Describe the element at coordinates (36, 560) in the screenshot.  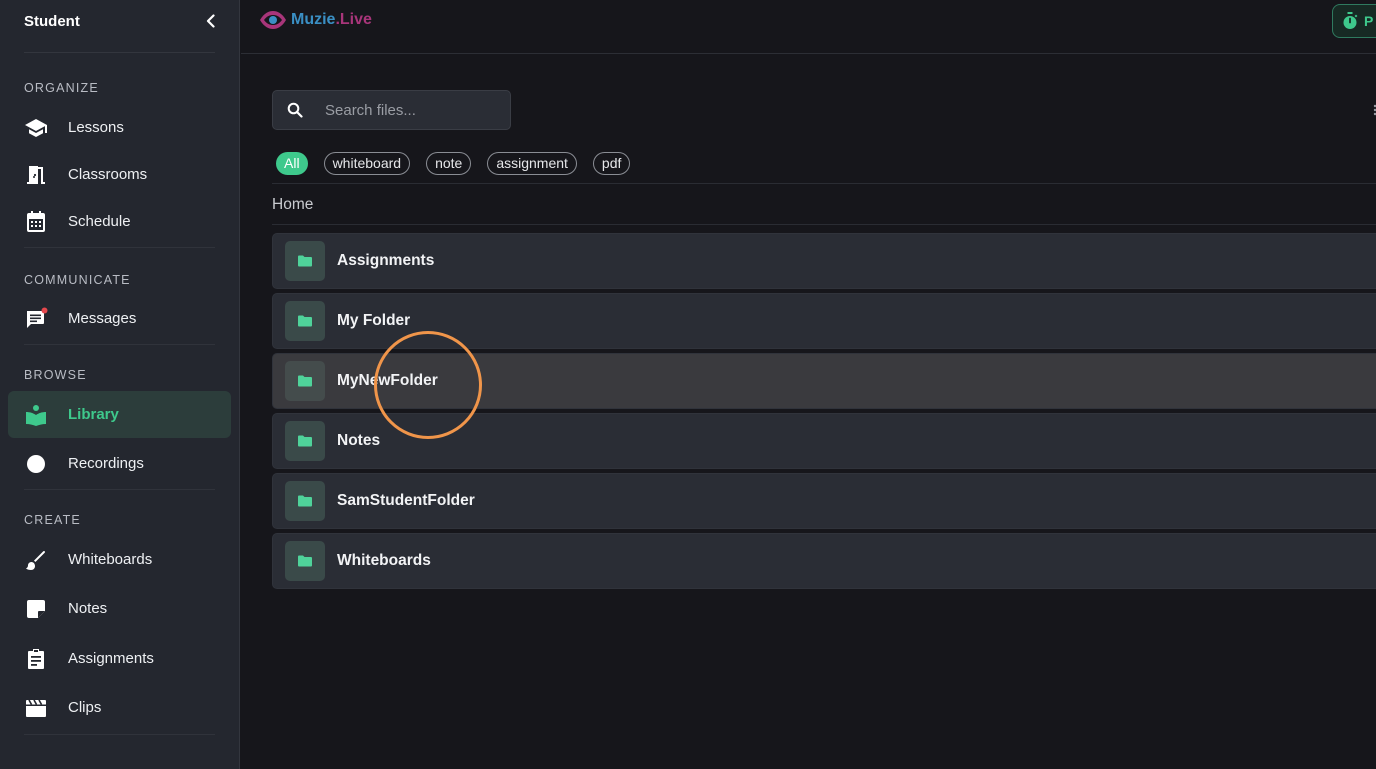
I see `brush-icon` at that location.